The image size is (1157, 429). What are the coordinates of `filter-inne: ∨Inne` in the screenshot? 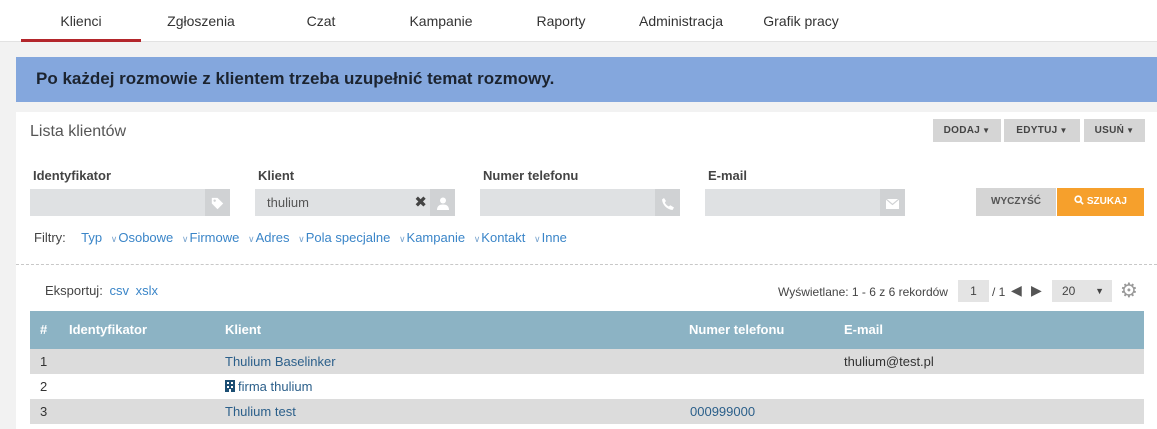 It's located at (550, 237).